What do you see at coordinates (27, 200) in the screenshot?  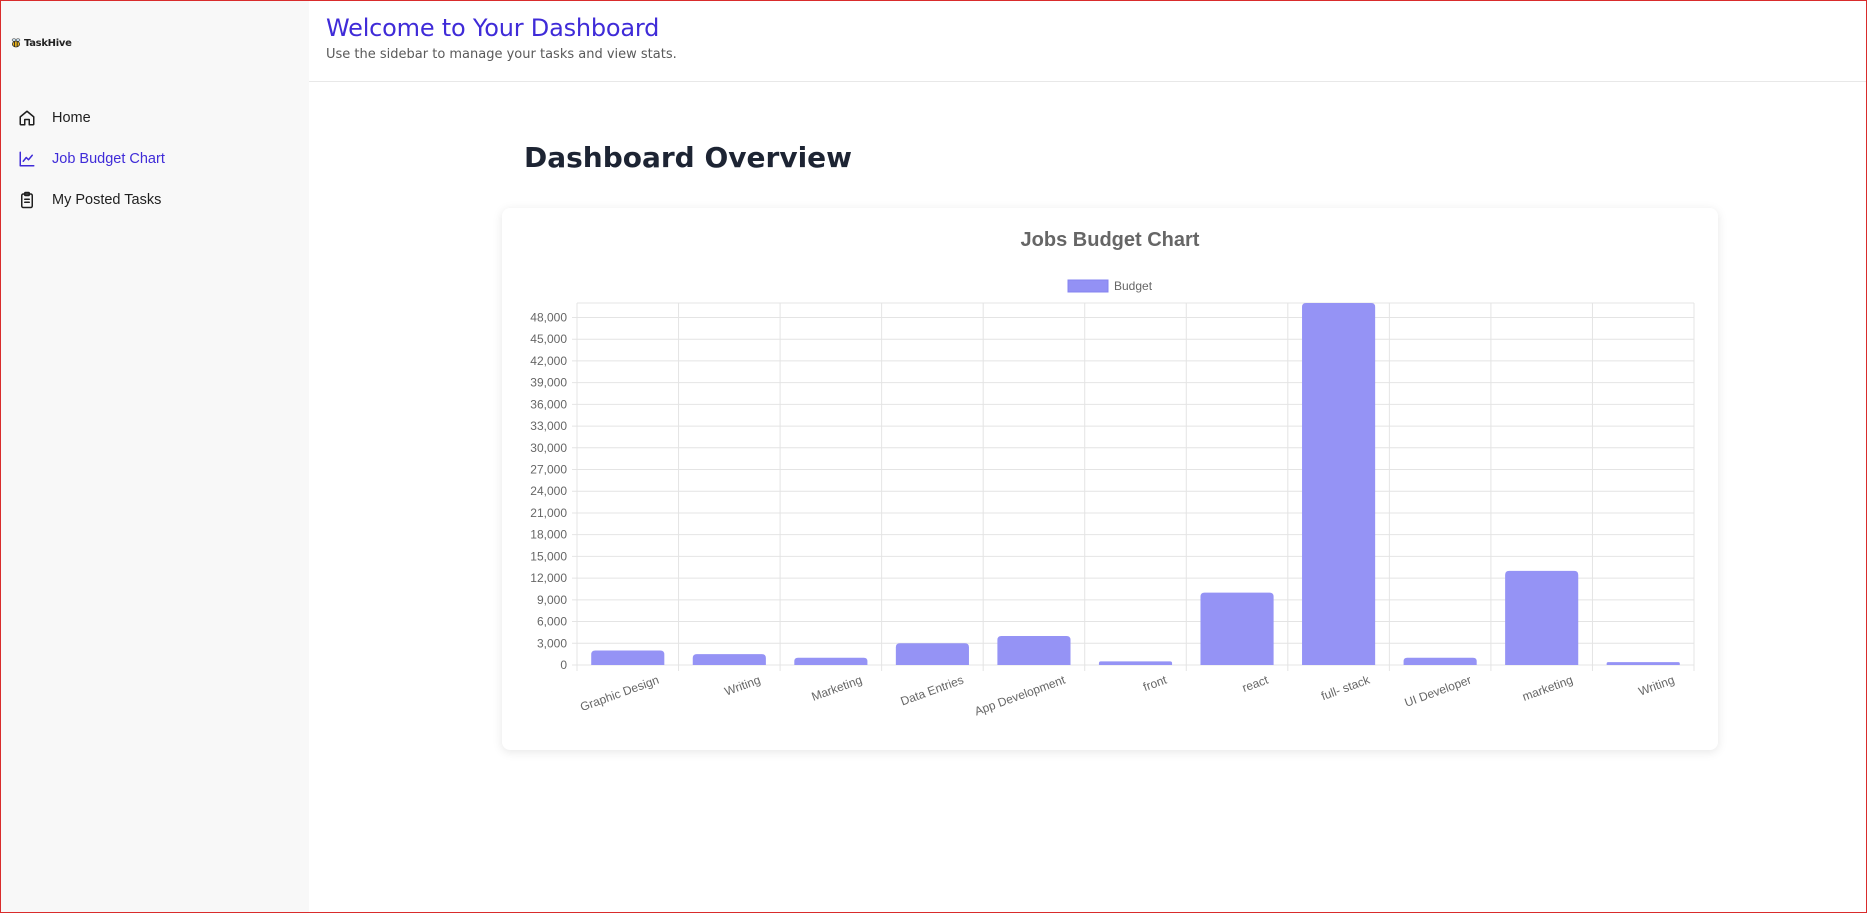 I see `clipboard-icon` at bounding box center [27, 200].